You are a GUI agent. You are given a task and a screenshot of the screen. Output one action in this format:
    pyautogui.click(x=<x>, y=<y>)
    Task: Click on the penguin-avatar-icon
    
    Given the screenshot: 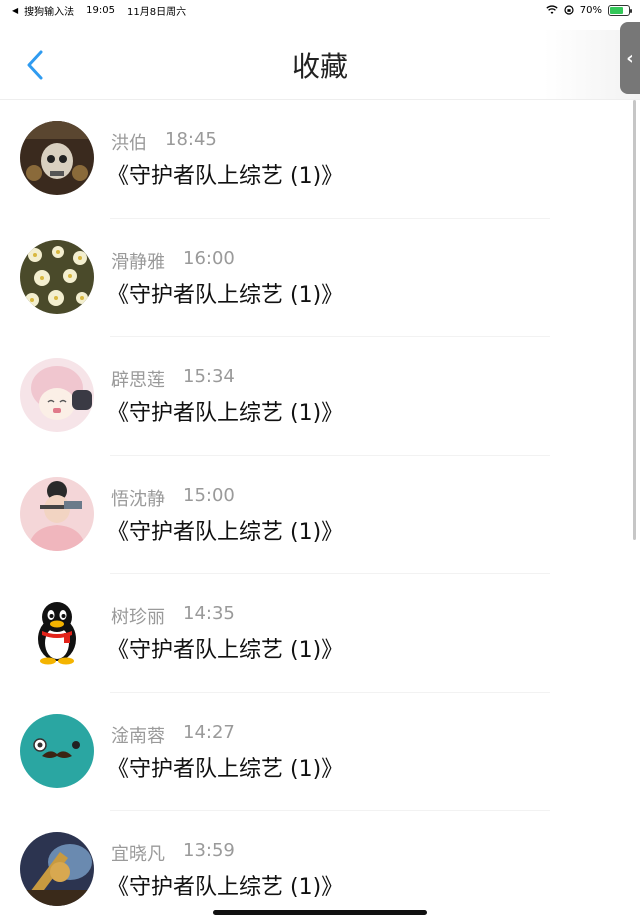 What is the action you would take?
    pyautogui.click(x=57, y=633)
    